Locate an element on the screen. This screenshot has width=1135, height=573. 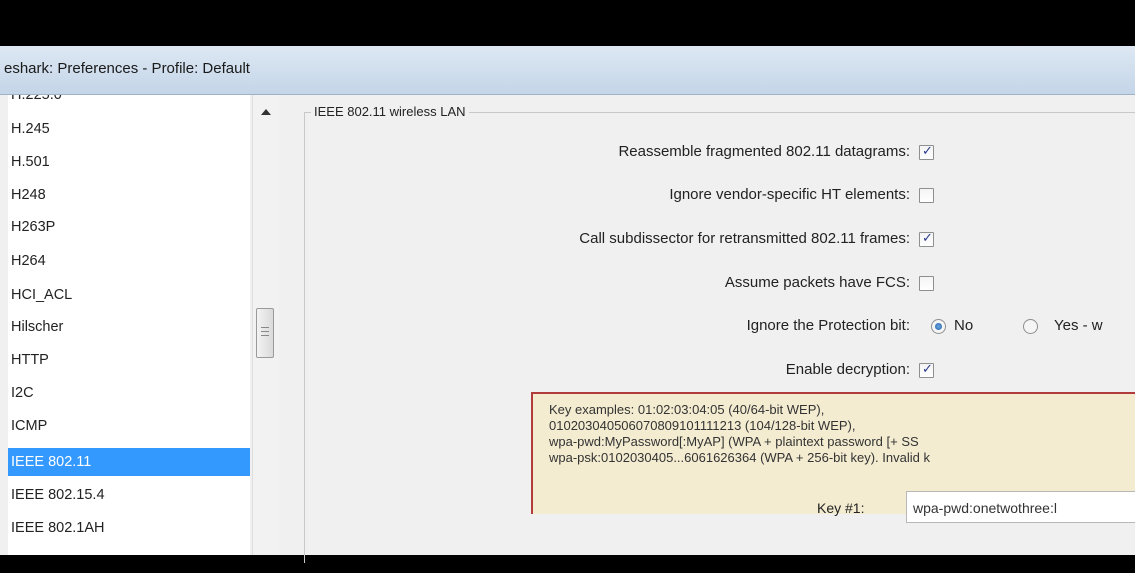
assume-fcs-label: Assume packets have FCS: is located at coordinates (817, 282).